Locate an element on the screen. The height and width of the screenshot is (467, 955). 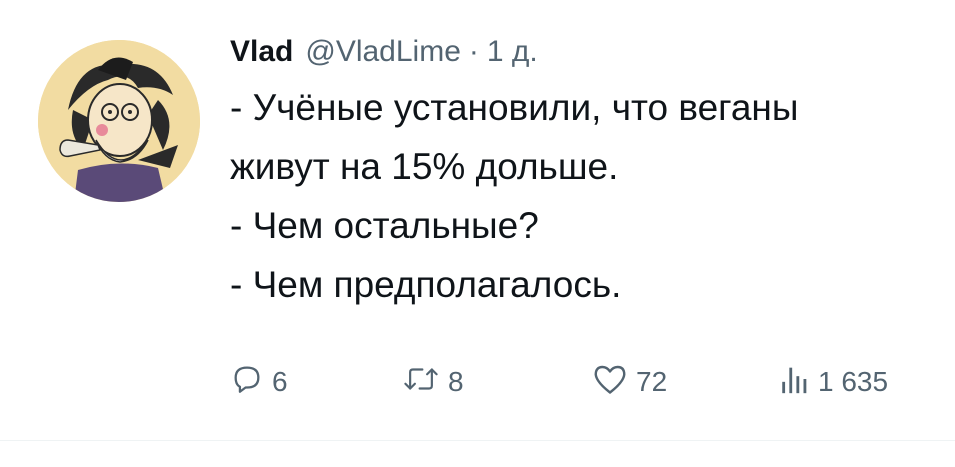
reply-button: 6 is located at coordinates (259, 382).